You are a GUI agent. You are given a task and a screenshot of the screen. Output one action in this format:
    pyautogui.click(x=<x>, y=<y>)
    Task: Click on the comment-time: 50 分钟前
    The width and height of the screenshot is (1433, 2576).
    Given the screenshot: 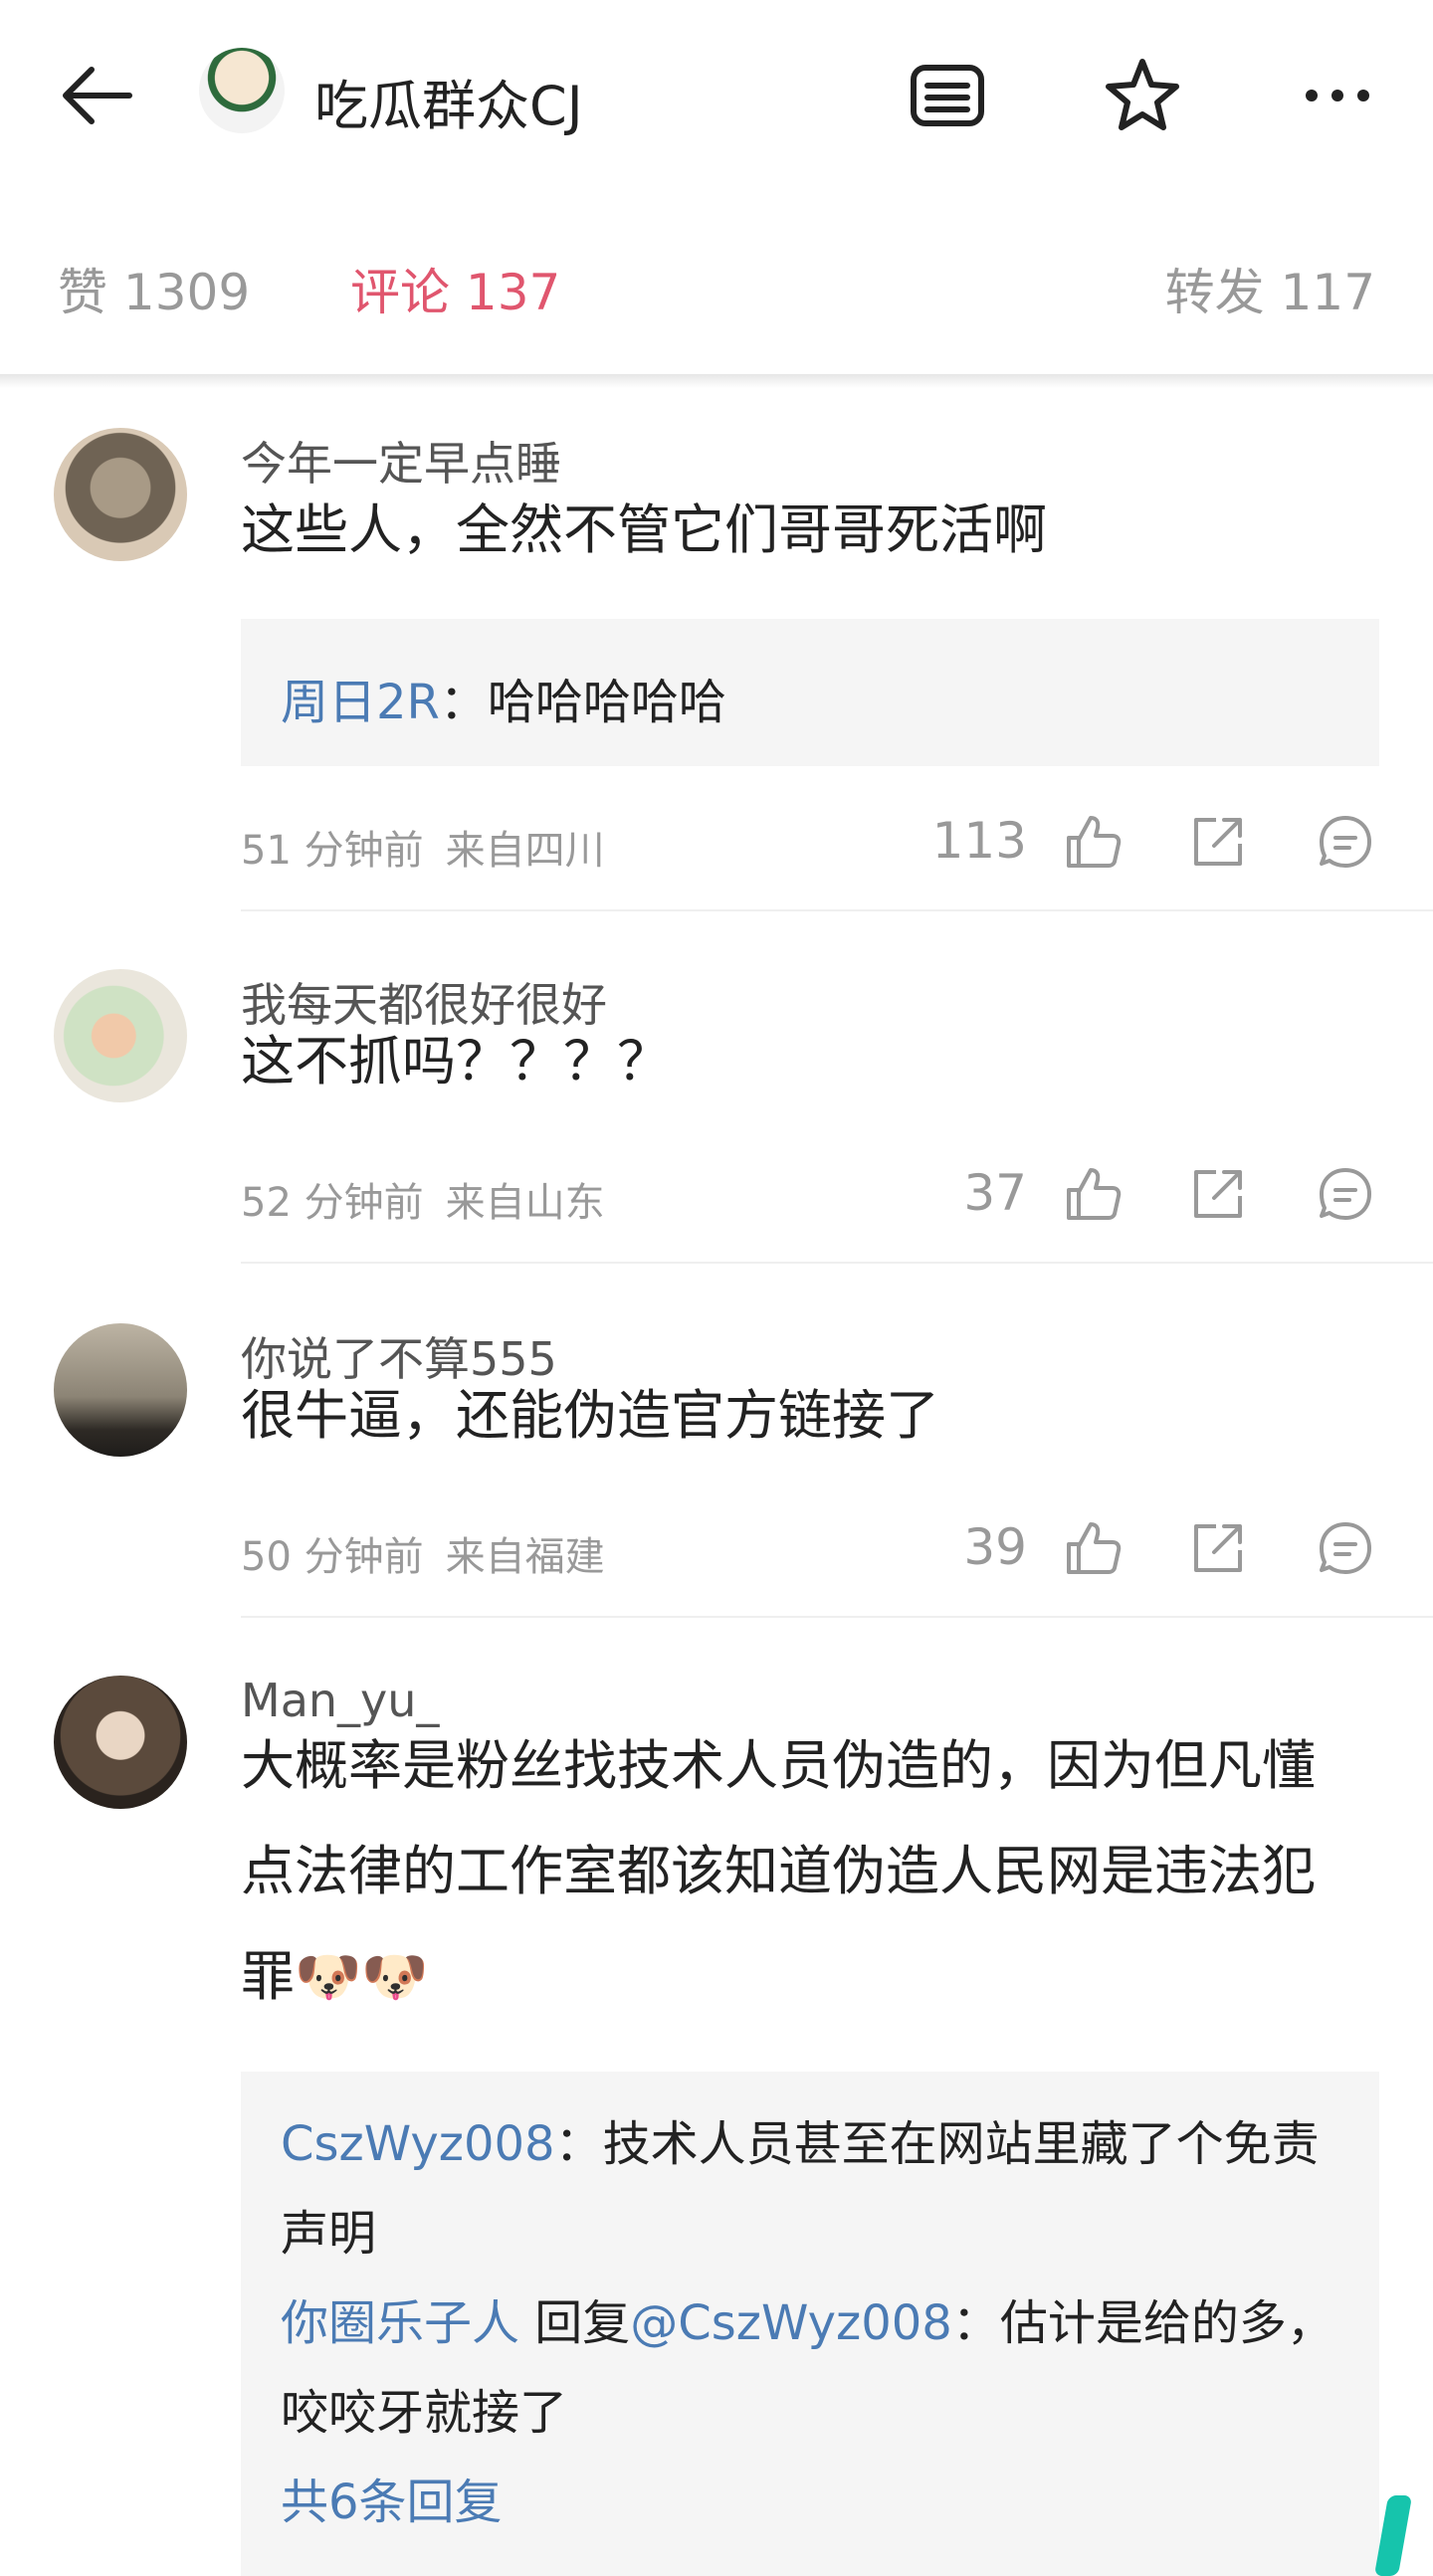 What is the action you would take?
    pyautogui.click(x=332, y=1557)
    